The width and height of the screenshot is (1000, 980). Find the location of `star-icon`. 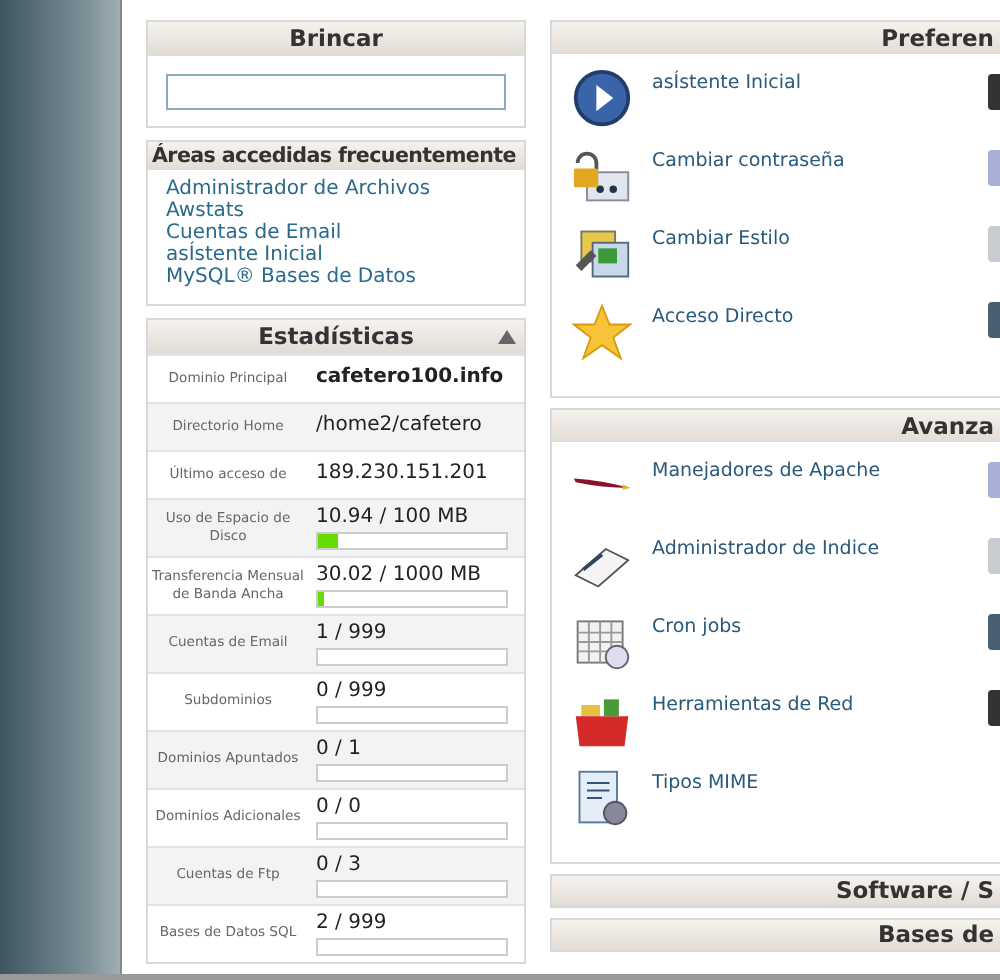

star-icon is located at coordinates (602, 332).